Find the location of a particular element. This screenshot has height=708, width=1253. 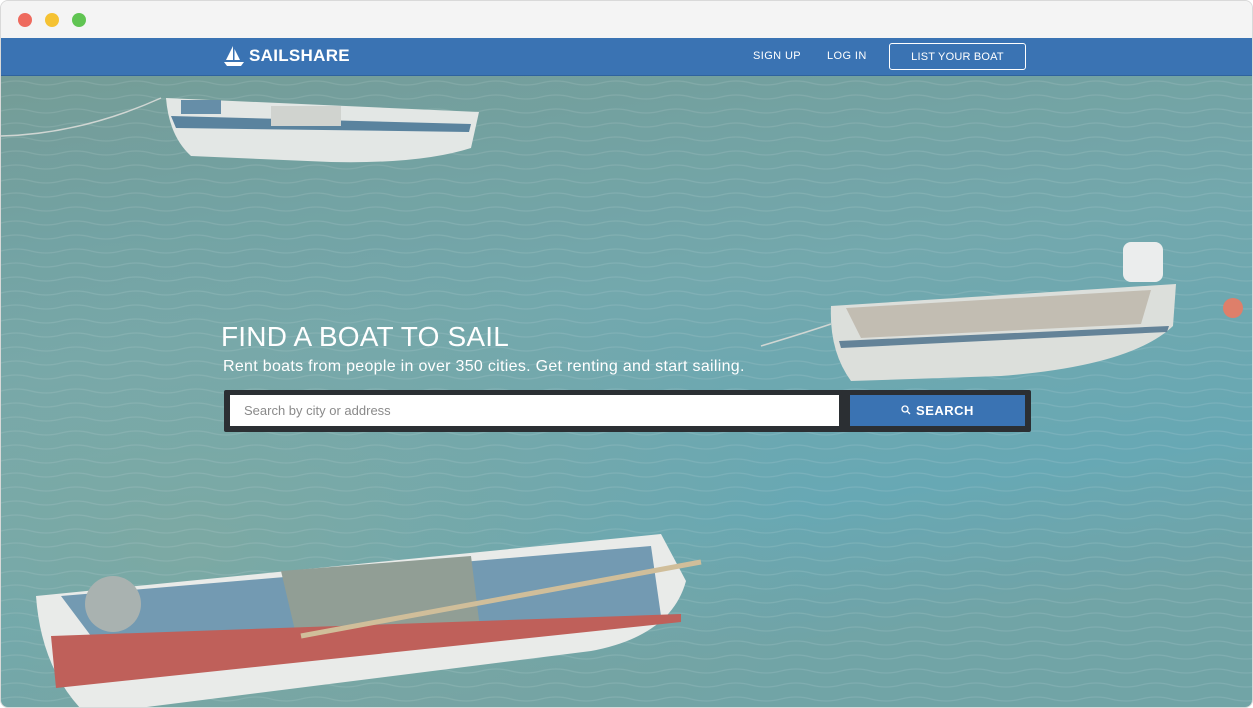

brand-logo: SAILSHARE is located at coordinates (286, 56).